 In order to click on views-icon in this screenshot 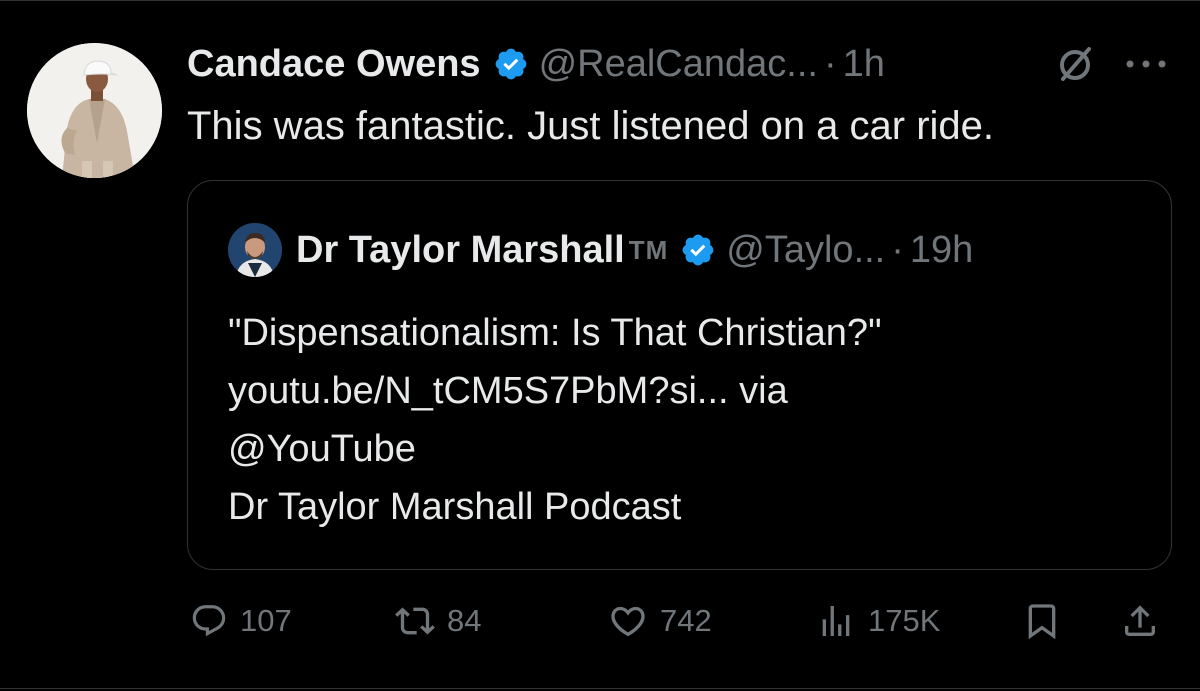, I will do `click(836, 621)`.